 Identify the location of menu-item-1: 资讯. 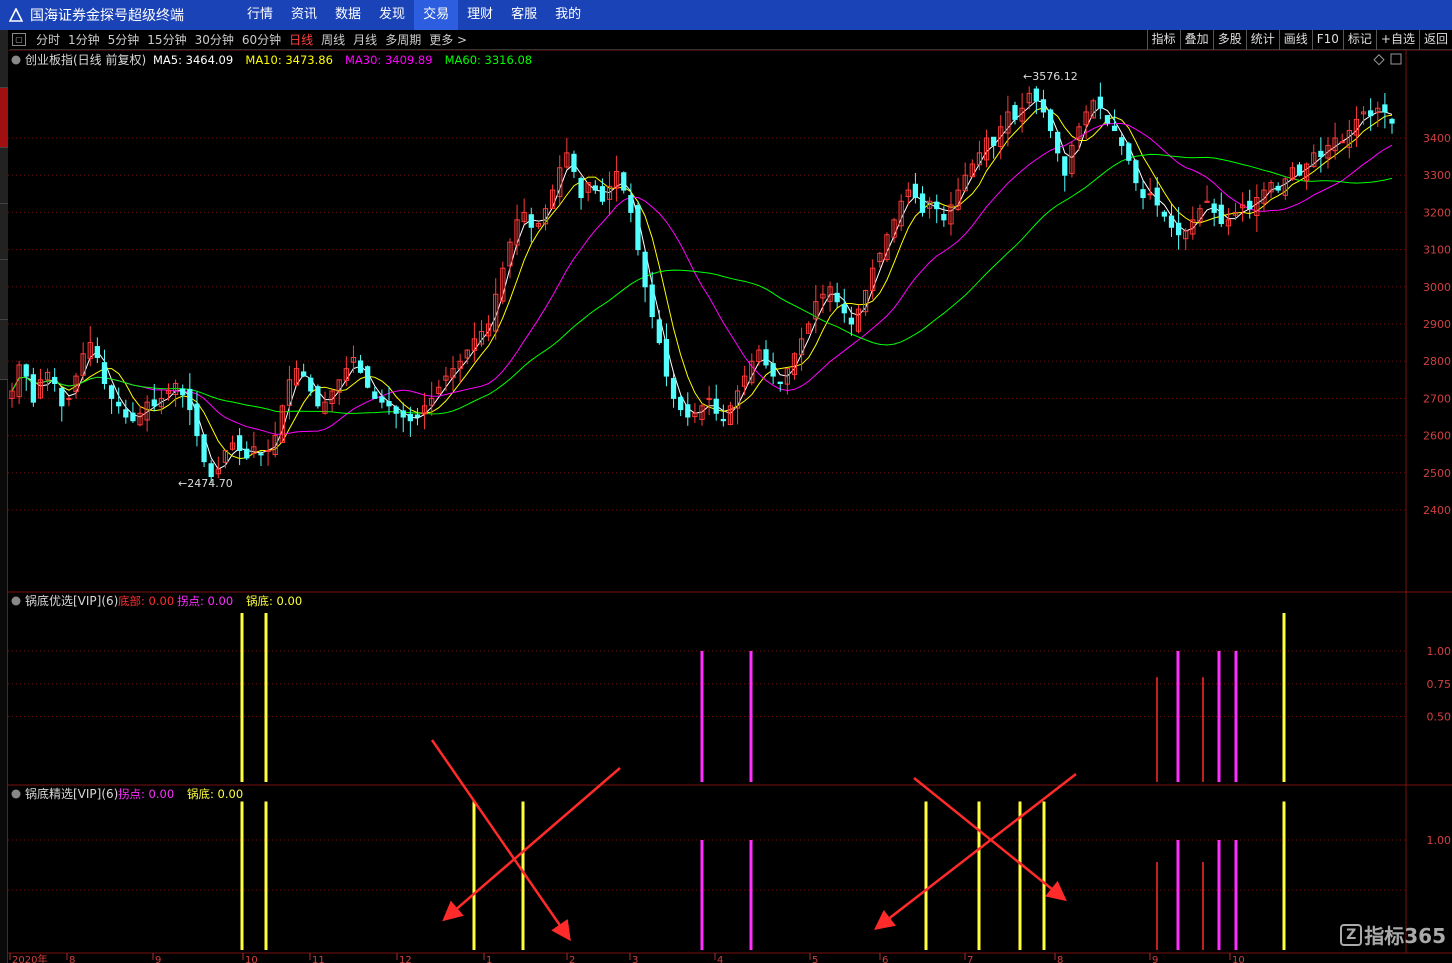
(304, 15).